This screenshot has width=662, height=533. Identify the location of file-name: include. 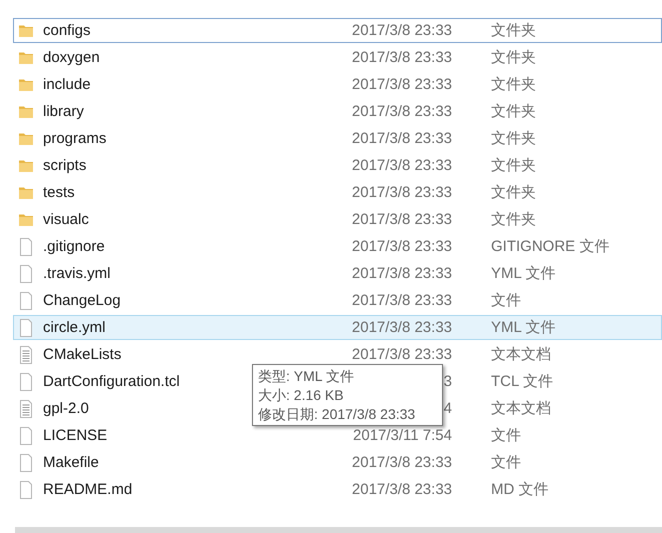
(67, 84).